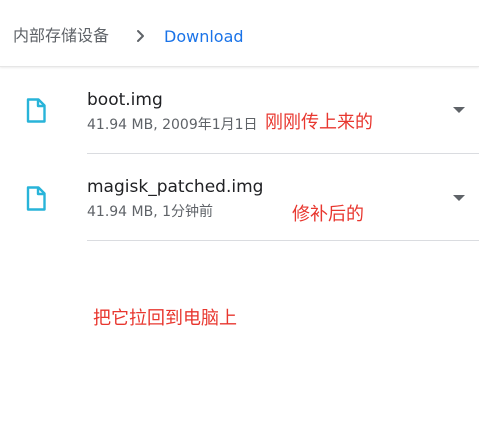  Describe the element at coordinates (165, 318) in the screenshot. I see `annotation-instruction: 把它拉回到电脑上` at that location.